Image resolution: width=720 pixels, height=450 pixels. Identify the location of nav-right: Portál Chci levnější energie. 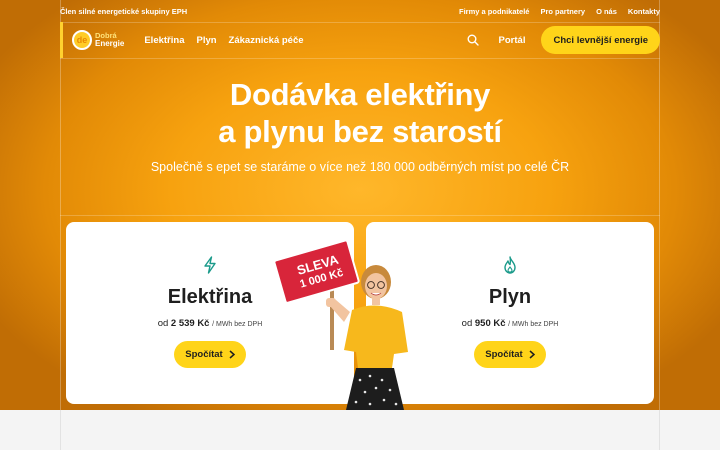
(562, 40).